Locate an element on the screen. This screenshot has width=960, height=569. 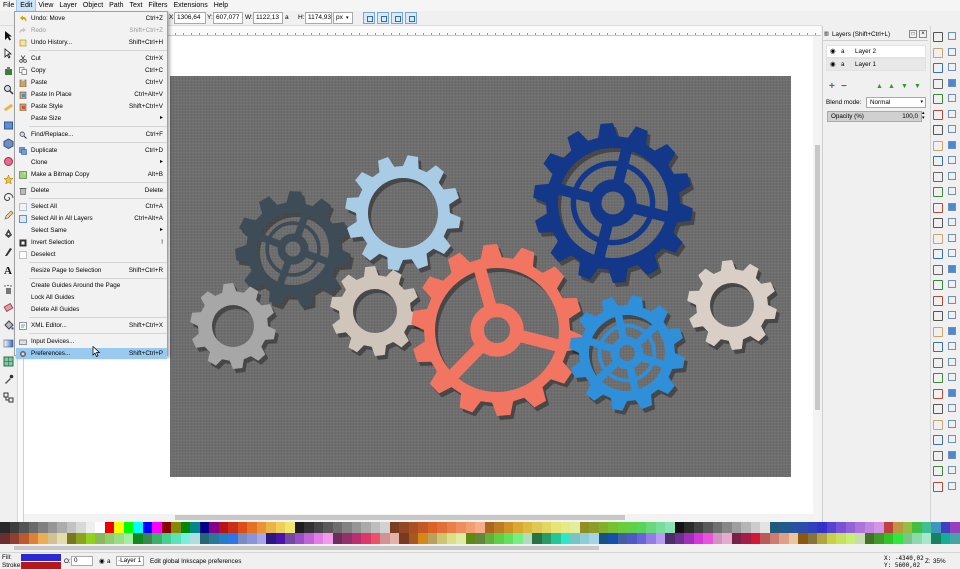
menu-item-redo: Redo Shift+Ctrl+Z is located at coordinates (91, 30).